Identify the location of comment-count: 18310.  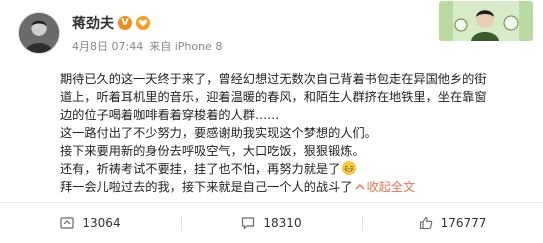
(282, 223).